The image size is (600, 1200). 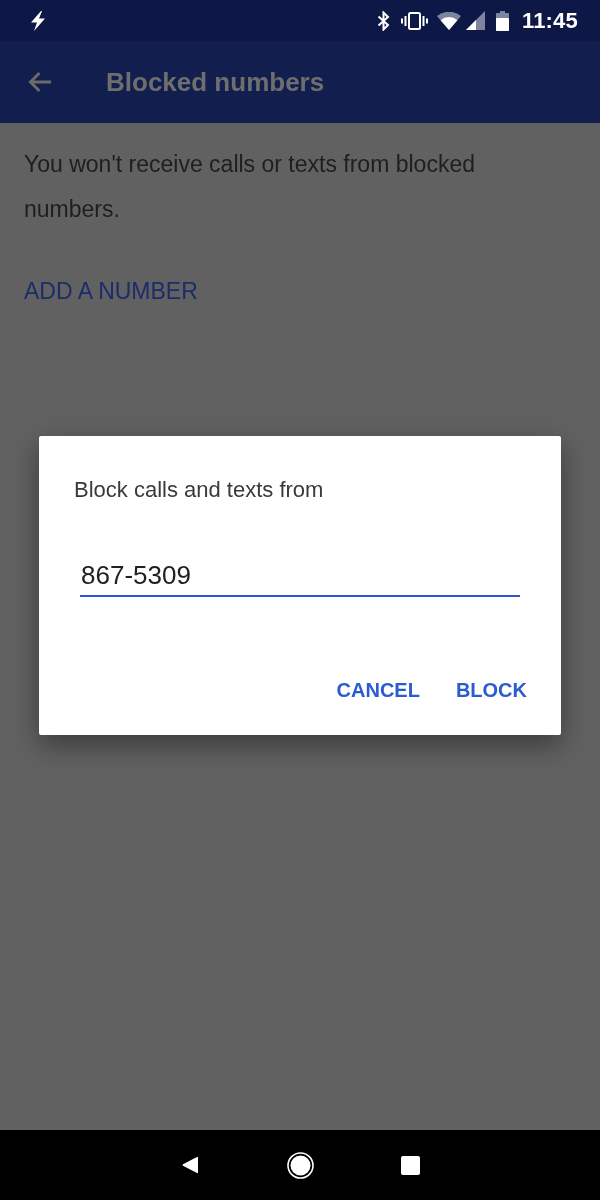 What do you see at coordinates (448, 20) in the screenshot?
I see `wifi-icon` at bounding box center [448, 20].